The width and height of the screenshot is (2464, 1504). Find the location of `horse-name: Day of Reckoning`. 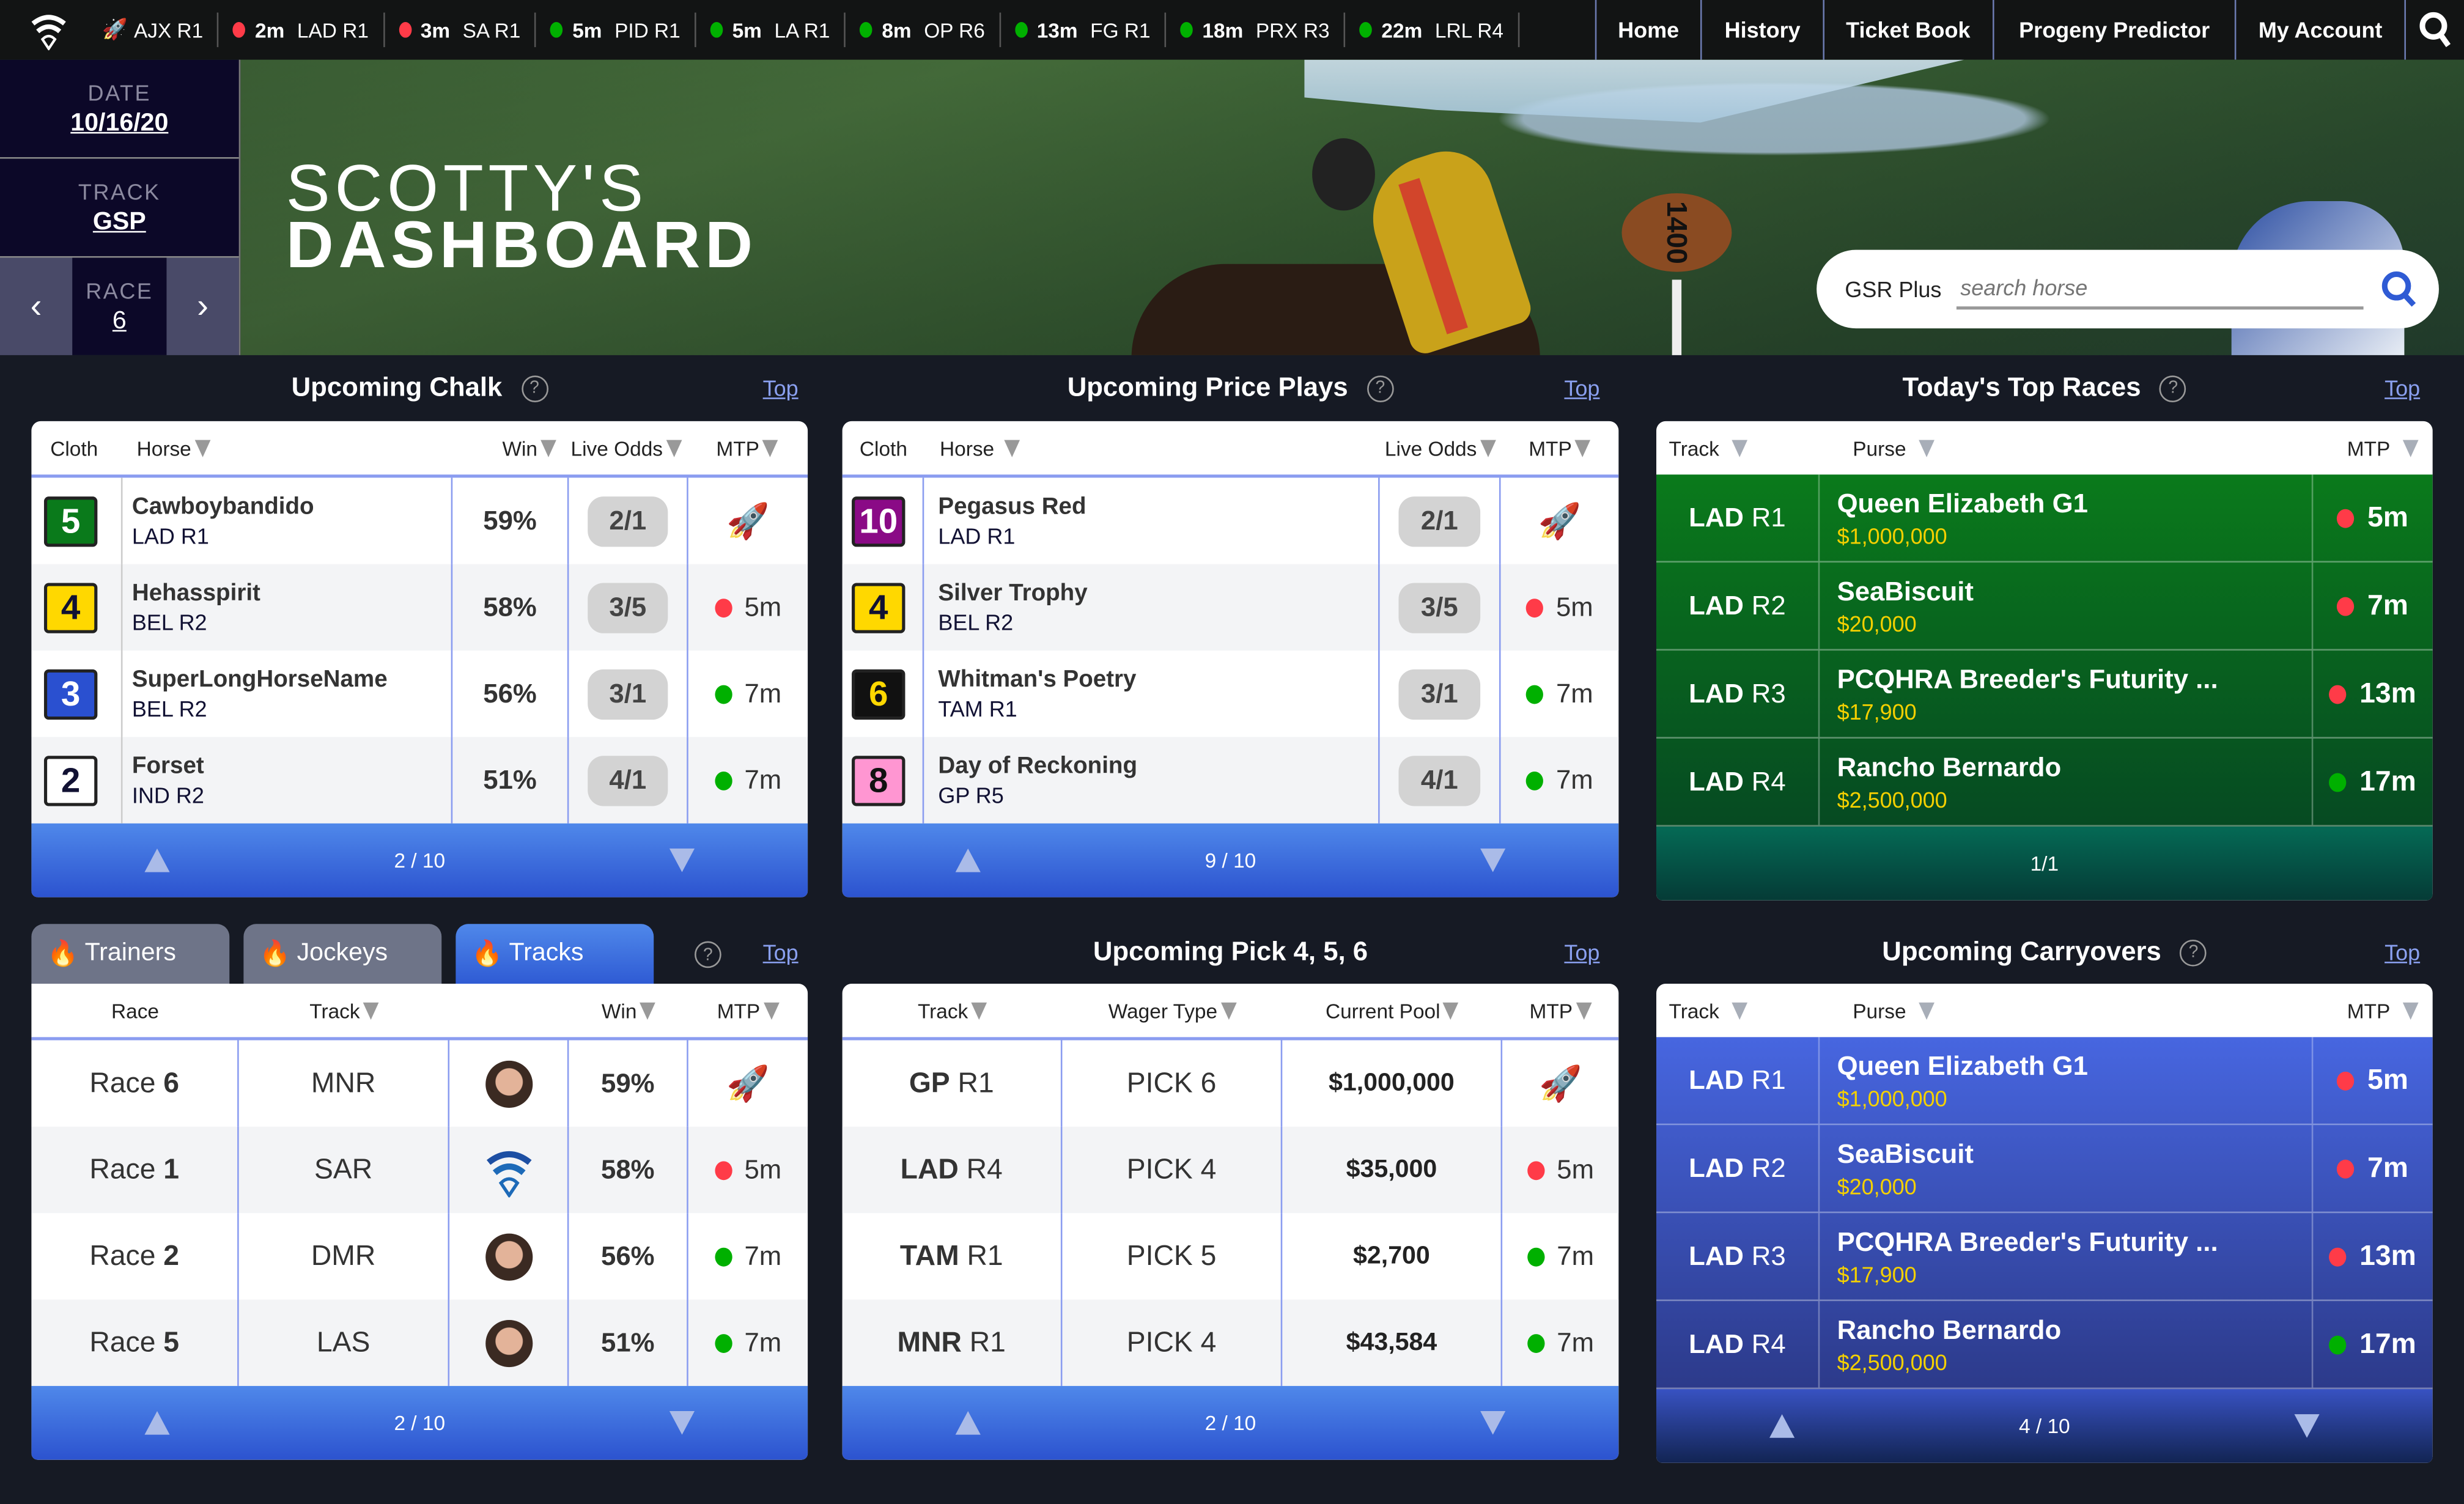

horse-name: Day of Reckoning is located at coordinates (1037, 766).